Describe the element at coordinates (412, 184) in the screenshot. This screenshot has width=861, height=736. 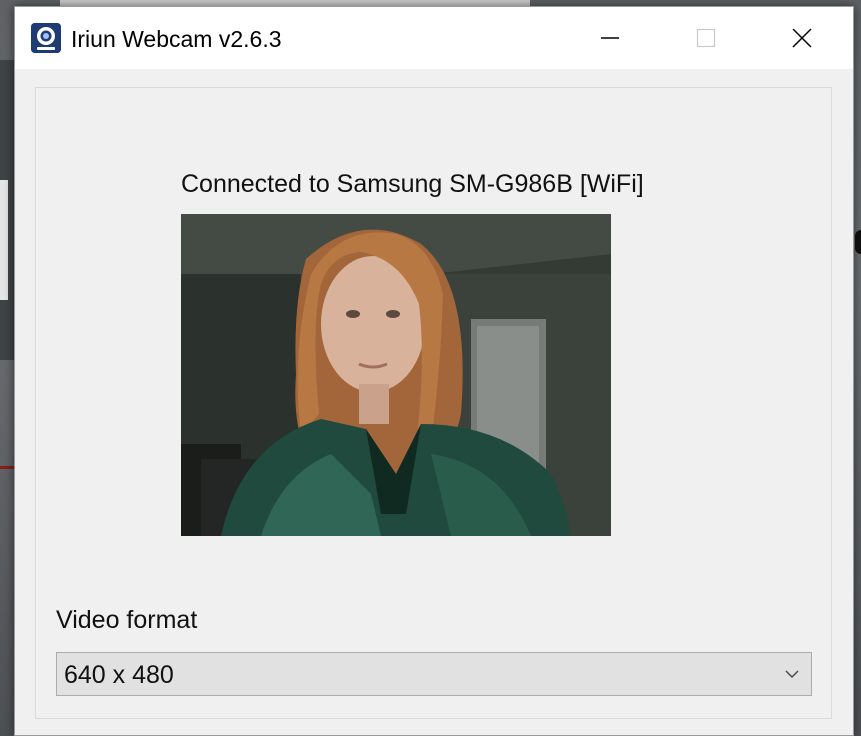
I see `connection-status: Connected to Samsung SM-G986B [WiFi]` at that location.